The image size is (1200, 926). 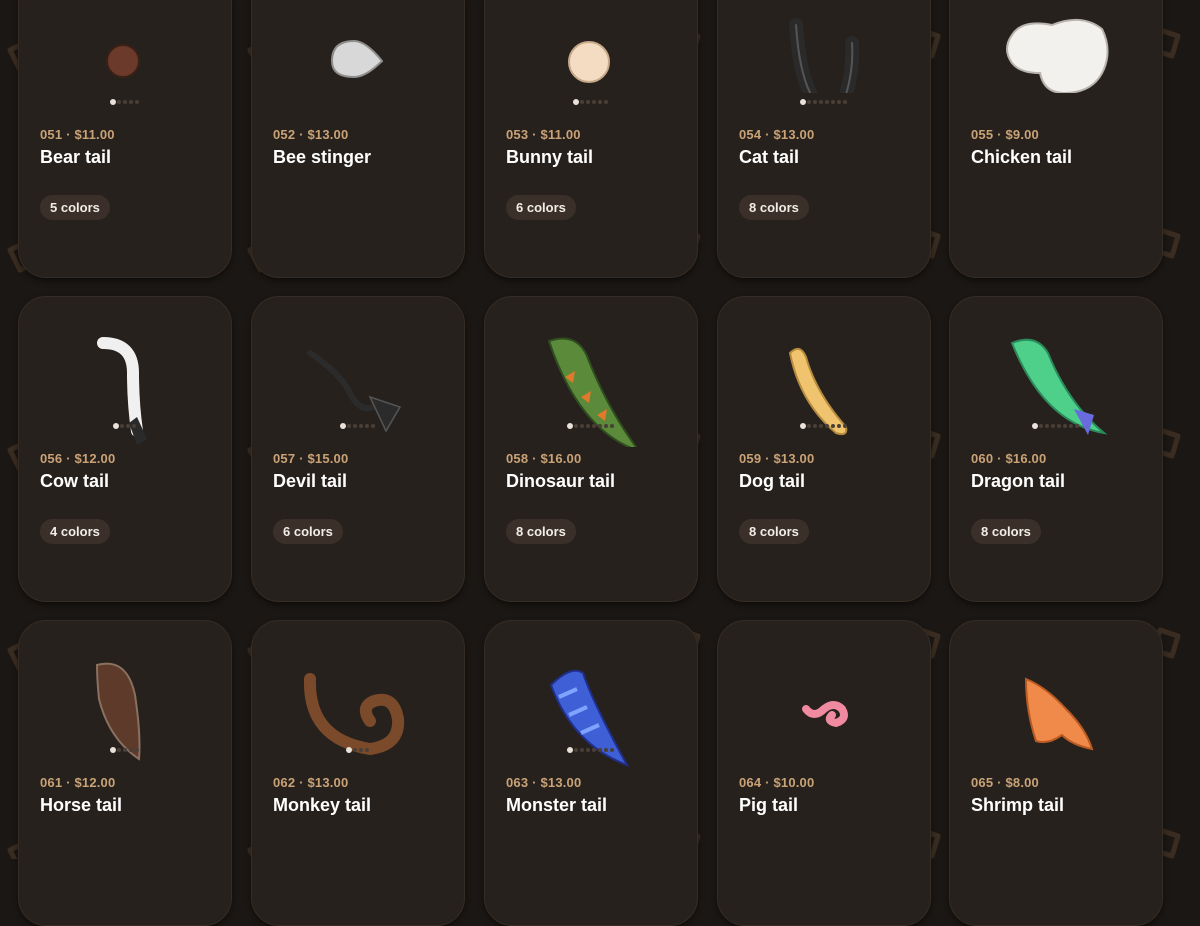 I want to click on product-card: 053 · $11.00 Bunny tail 6 colors, so click(x=591, y=139).